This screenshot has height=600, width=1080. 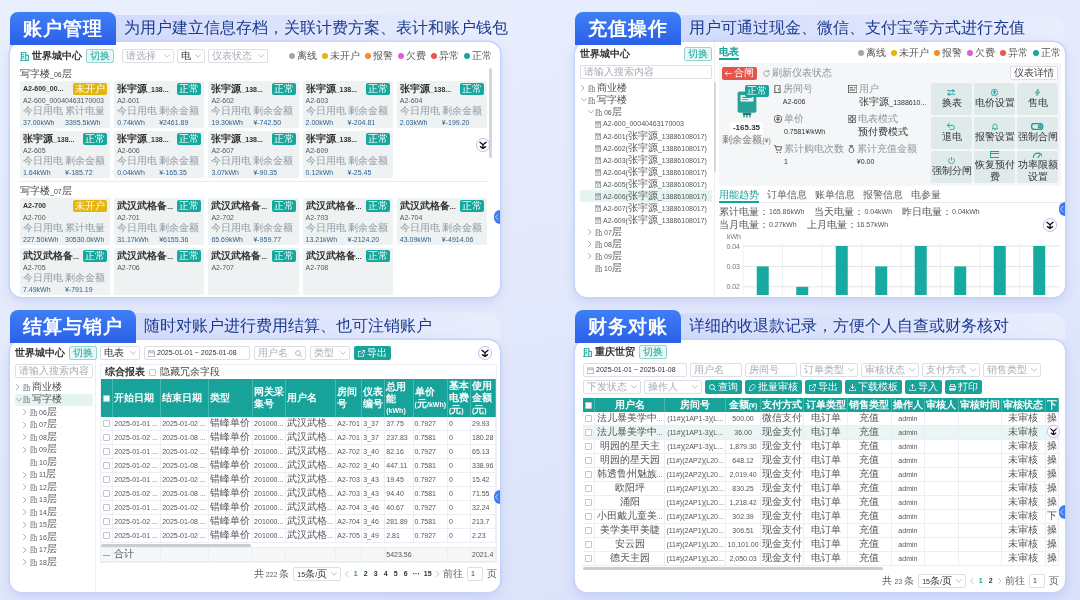 I want to click on meter-icon, so click(x=598, y=160).